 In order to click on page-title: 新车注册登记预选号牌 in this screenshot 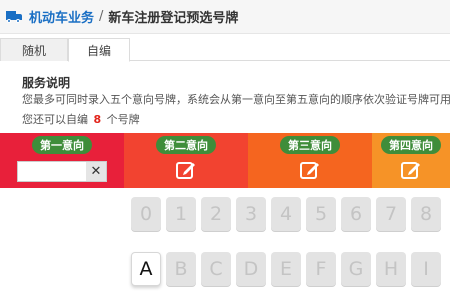, I will do `click(173, 18)`.